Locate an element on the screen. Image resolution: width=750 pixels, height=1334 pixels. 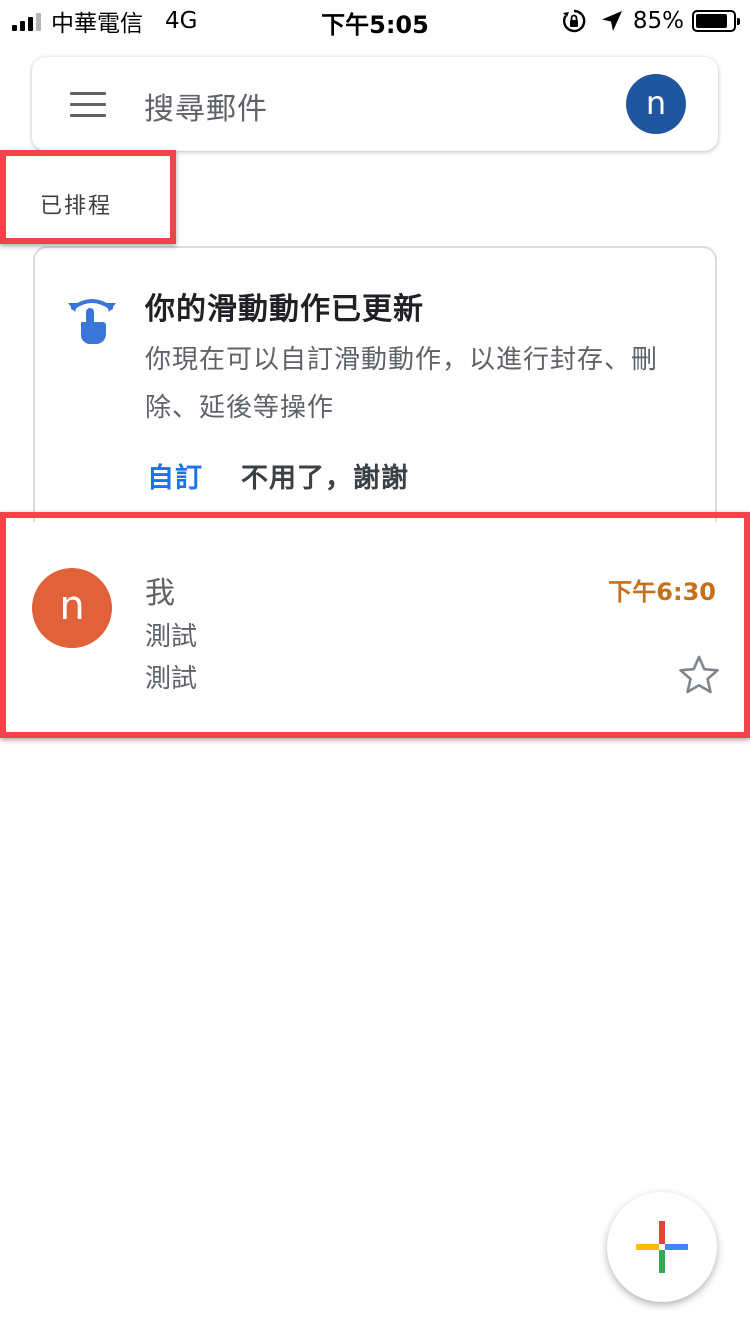
search-bar: 搜尋郵件 n is located at coordinates (375, 104).